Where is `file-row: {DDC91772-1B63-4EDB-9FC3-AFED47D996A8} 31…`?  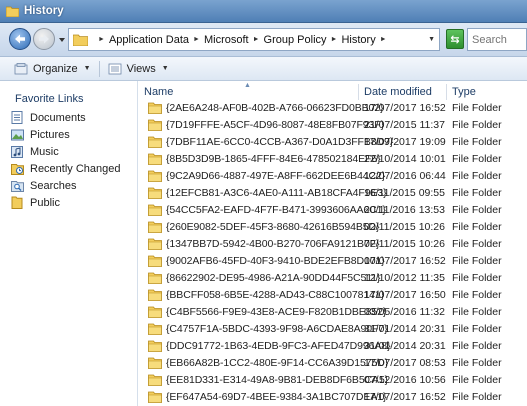
file-row: {DDC91772-1B63-4EDB-9FC3-AFED47D996A8} 31… is located at coordinates (333, 346).